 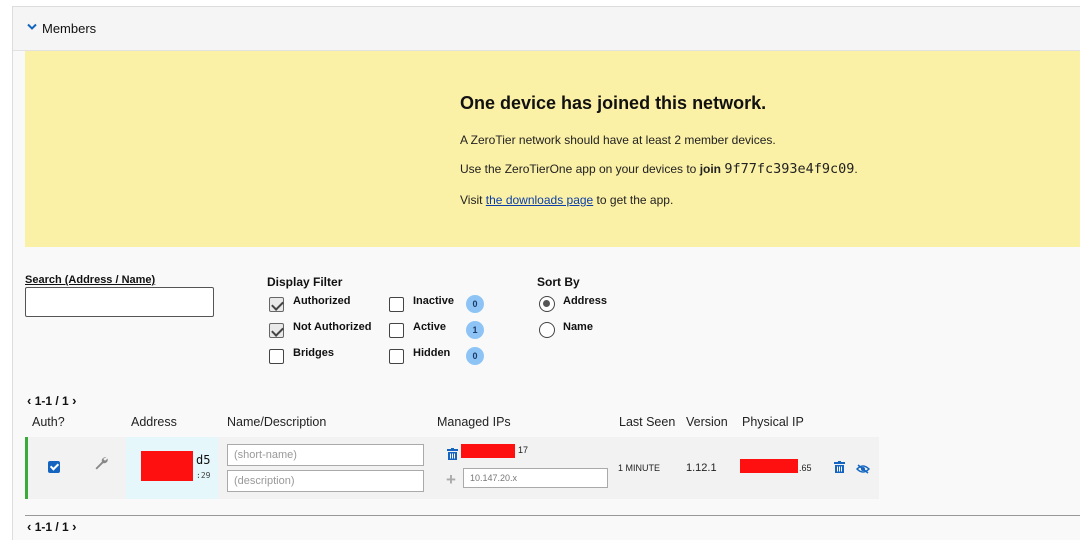 What do you see at coordinates (167, 466) in the screenshot?
I see `redacted-address` at bounding box center [167, 466].